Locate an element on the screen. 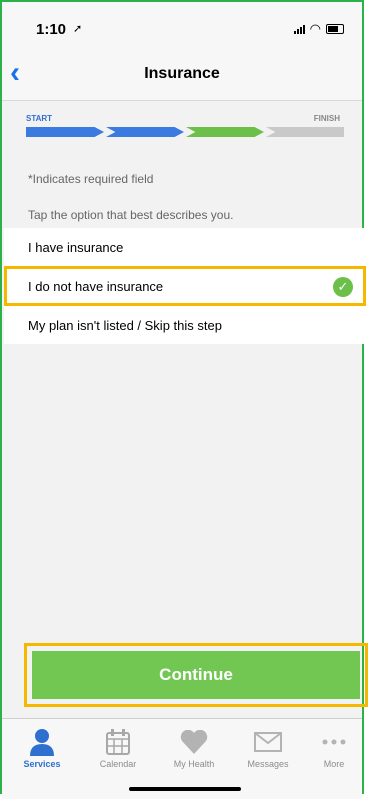 This screenshot has height=799, width=368. battery-icon is located at coordinates (335, 29).